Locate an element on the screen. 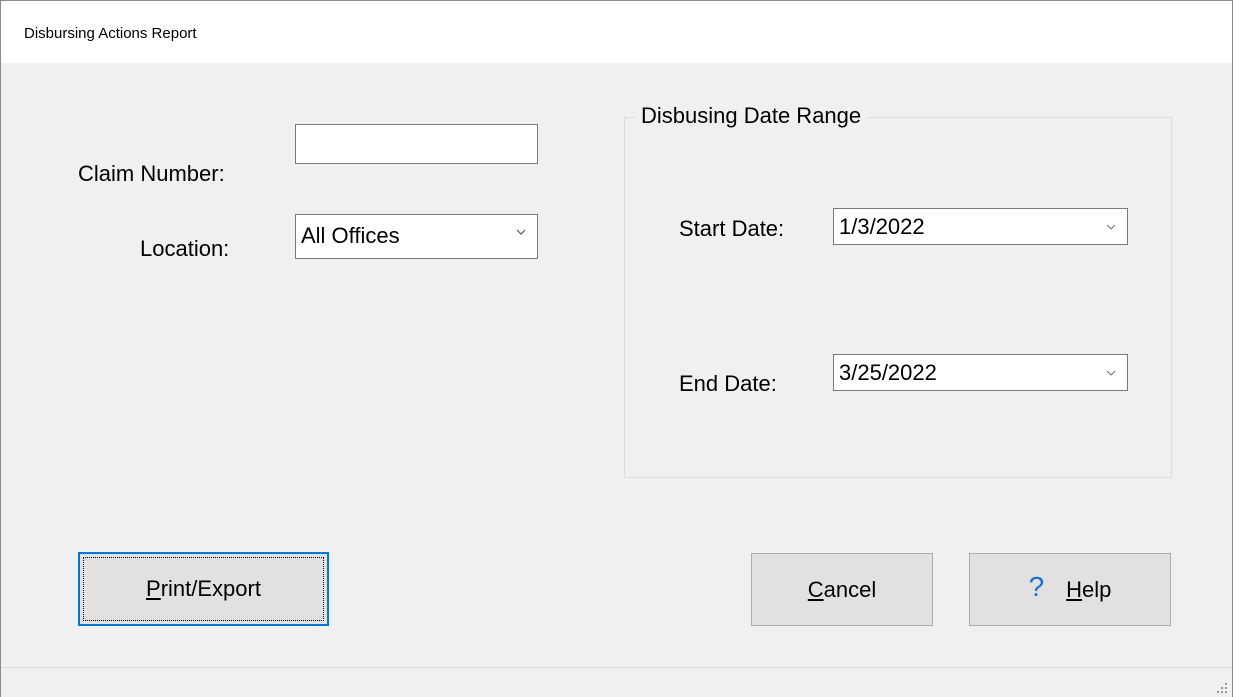  window-title: Disbursing Actions Report is located at coordinates (110, 33).